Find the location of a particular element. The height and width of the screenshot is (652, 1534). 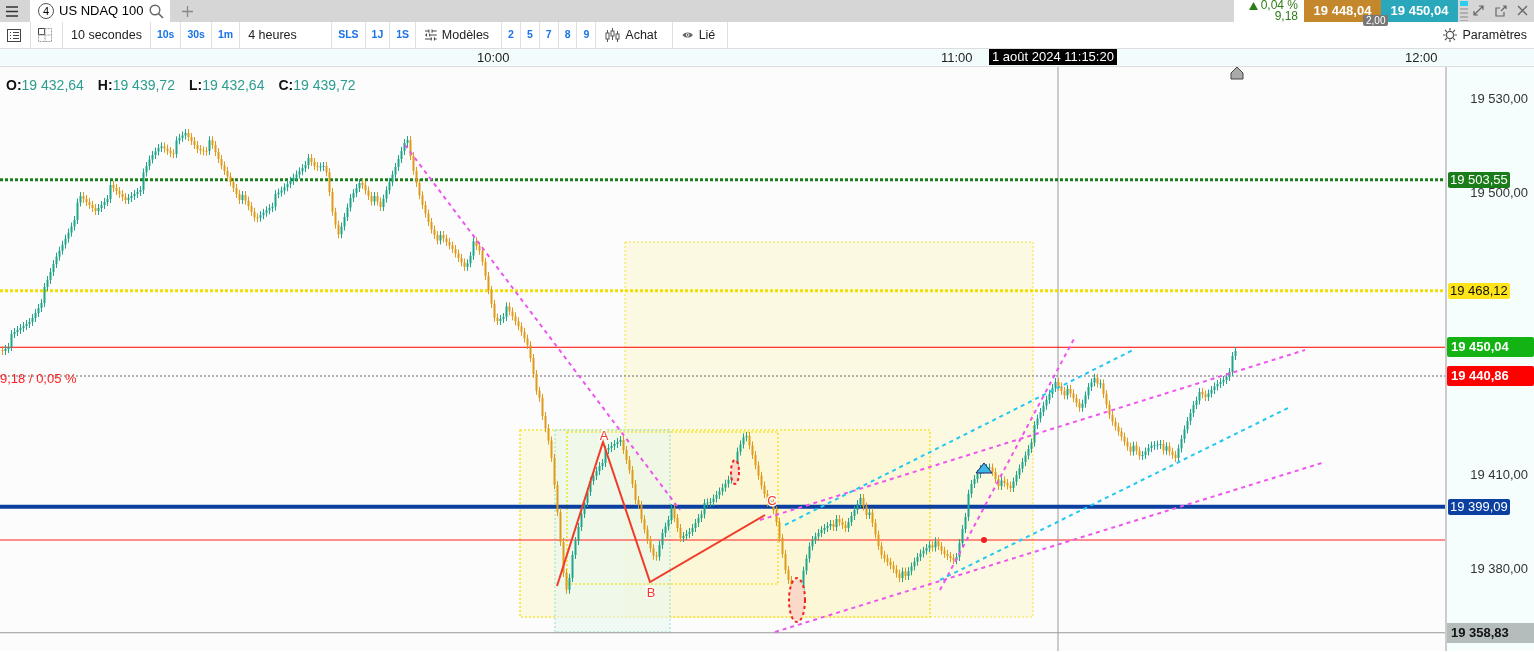

expand-icon is located at coordinates (1479, 11).